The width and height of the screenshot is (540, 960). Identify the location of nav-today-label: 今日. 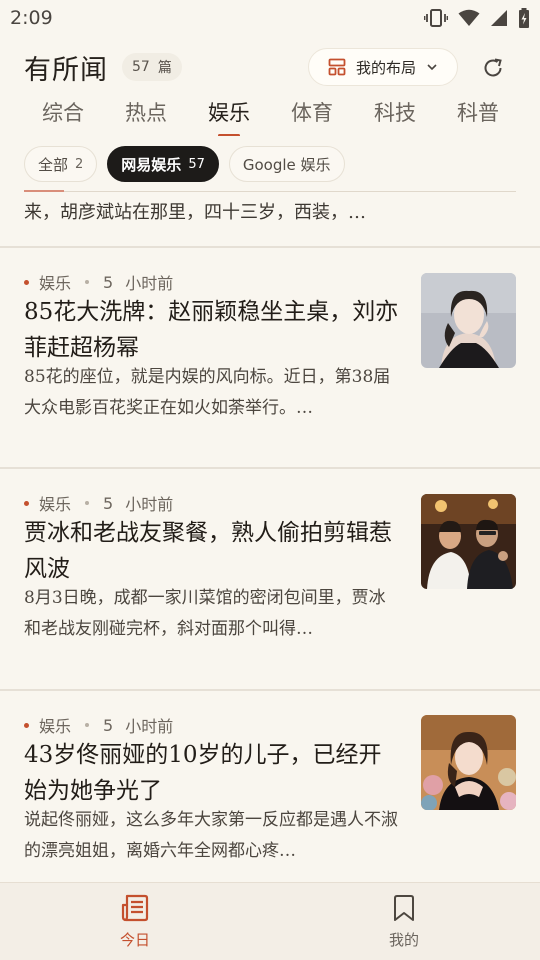
(134, 940).